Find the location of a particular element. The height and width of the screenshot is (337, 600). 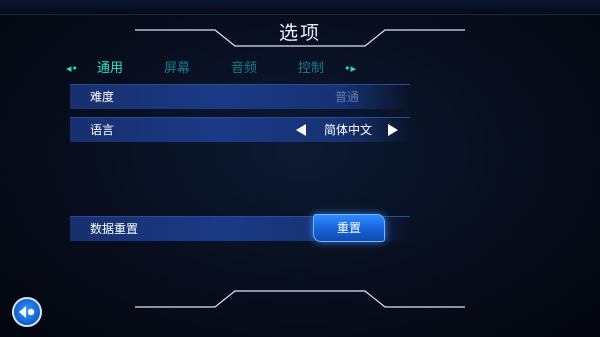

language-row: 语言 简体中文 is located at coordinates (240, 129).